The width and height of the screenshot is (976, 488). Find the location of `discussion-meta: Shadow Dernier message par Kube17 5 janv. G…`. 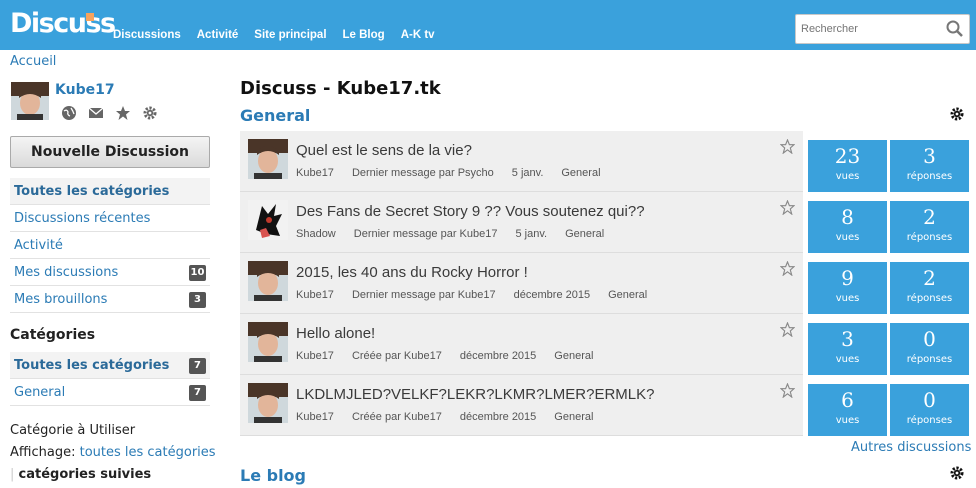

discussion-meta: Shadow Dernier message par Kube17 5 janv. G… is located at coordinates (450, 234).